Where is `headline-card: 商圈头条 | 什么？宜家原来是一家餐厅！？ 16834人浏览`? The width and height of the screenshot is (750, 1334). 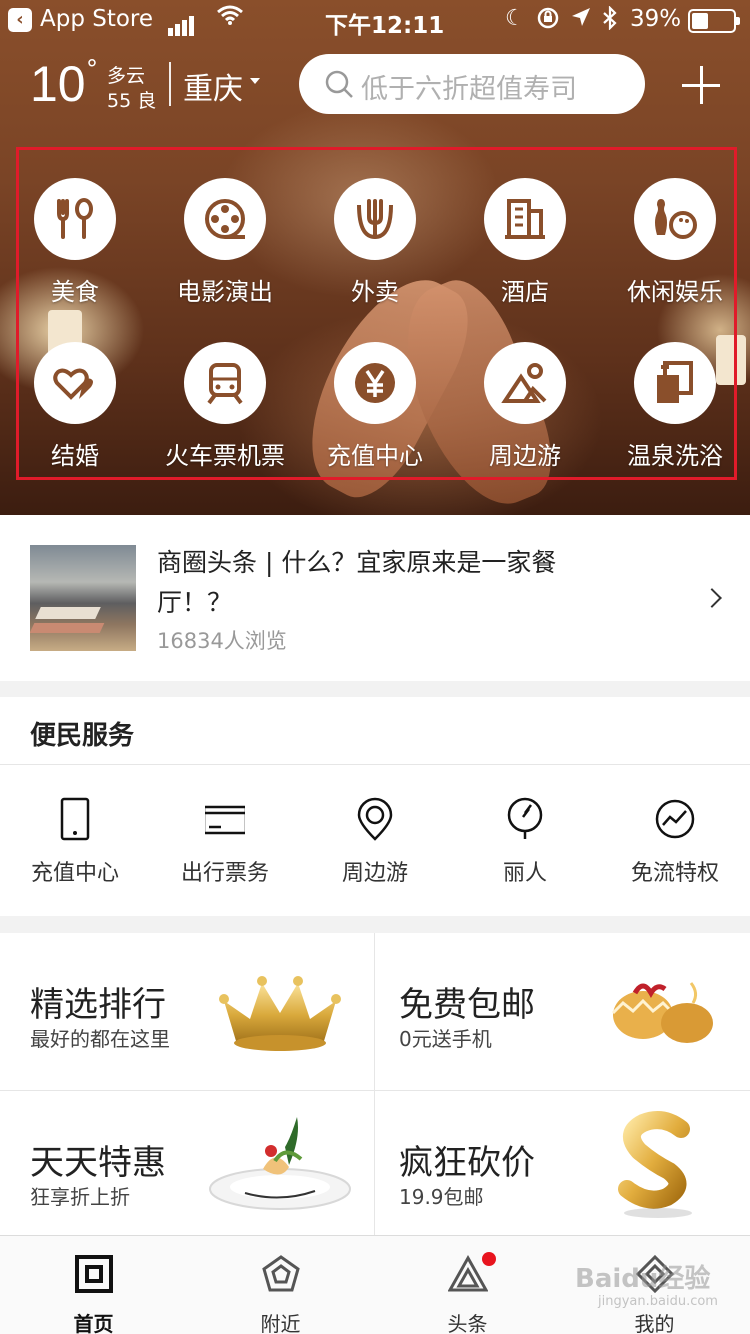 headline-card: 商圈头条 | 什么？宜家原来是一家餐厅！？ 16834人浏览 is located at coordinates (375, 598).